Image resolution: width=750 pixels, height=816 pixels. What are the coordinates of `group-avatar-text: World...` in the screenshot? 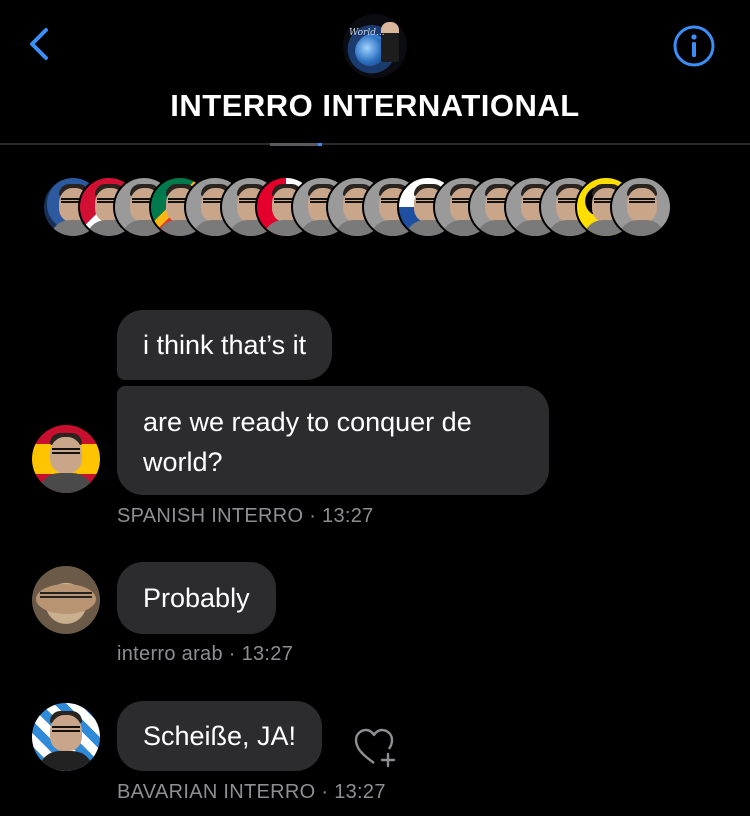 It's located at (367, 33).